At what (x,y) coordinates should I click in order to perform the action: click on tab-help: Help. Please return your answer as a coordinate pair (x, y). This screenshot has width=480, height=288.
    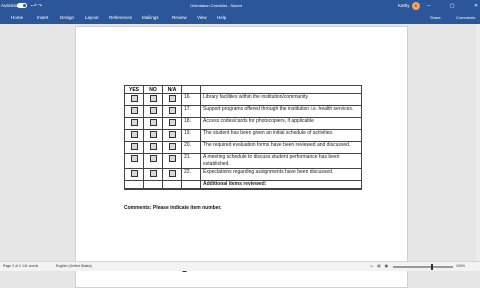
    Looking at the image, I should click on (221, 17).